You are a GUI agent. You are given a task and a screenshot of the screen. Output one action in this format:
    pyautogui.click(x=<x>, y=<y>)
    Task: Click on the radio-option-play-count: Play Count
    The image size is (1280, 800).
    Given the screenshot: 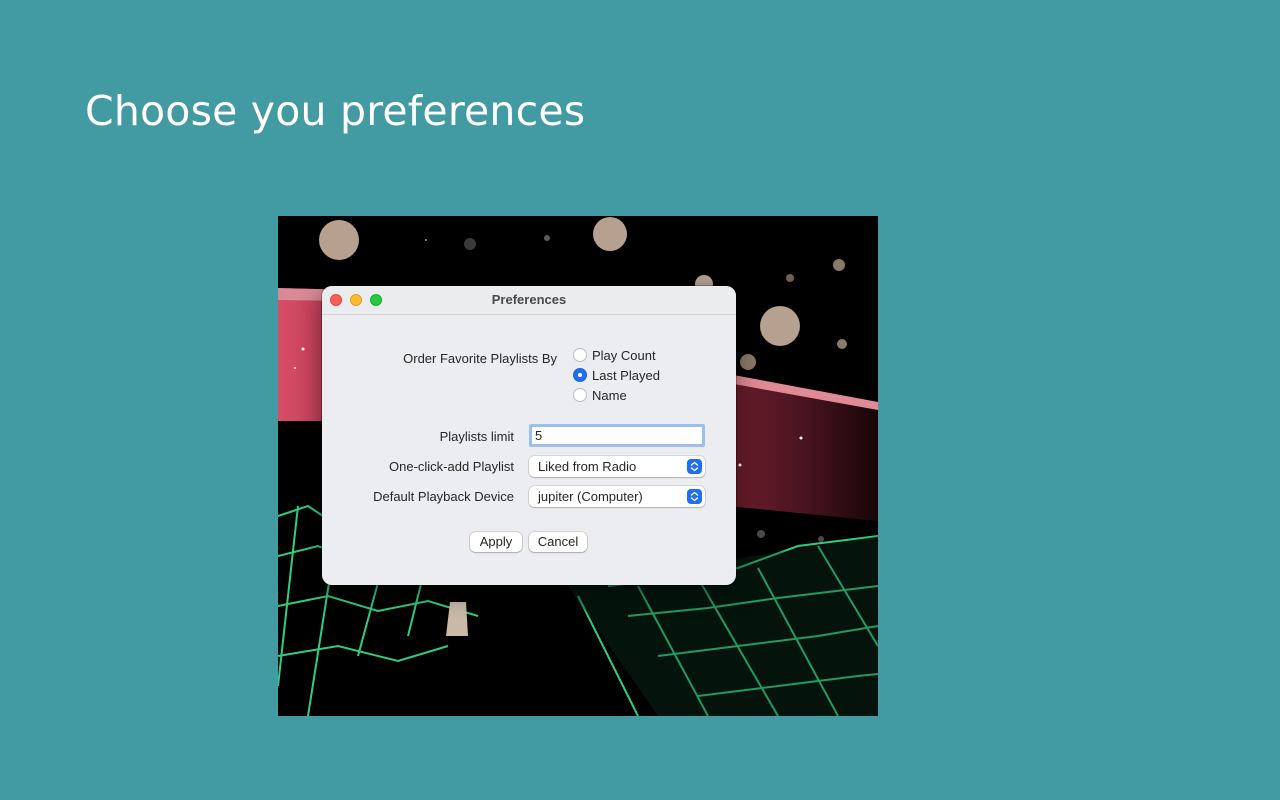 What is the action you would take?
    pyautogui.click(x=614, y=355)
    